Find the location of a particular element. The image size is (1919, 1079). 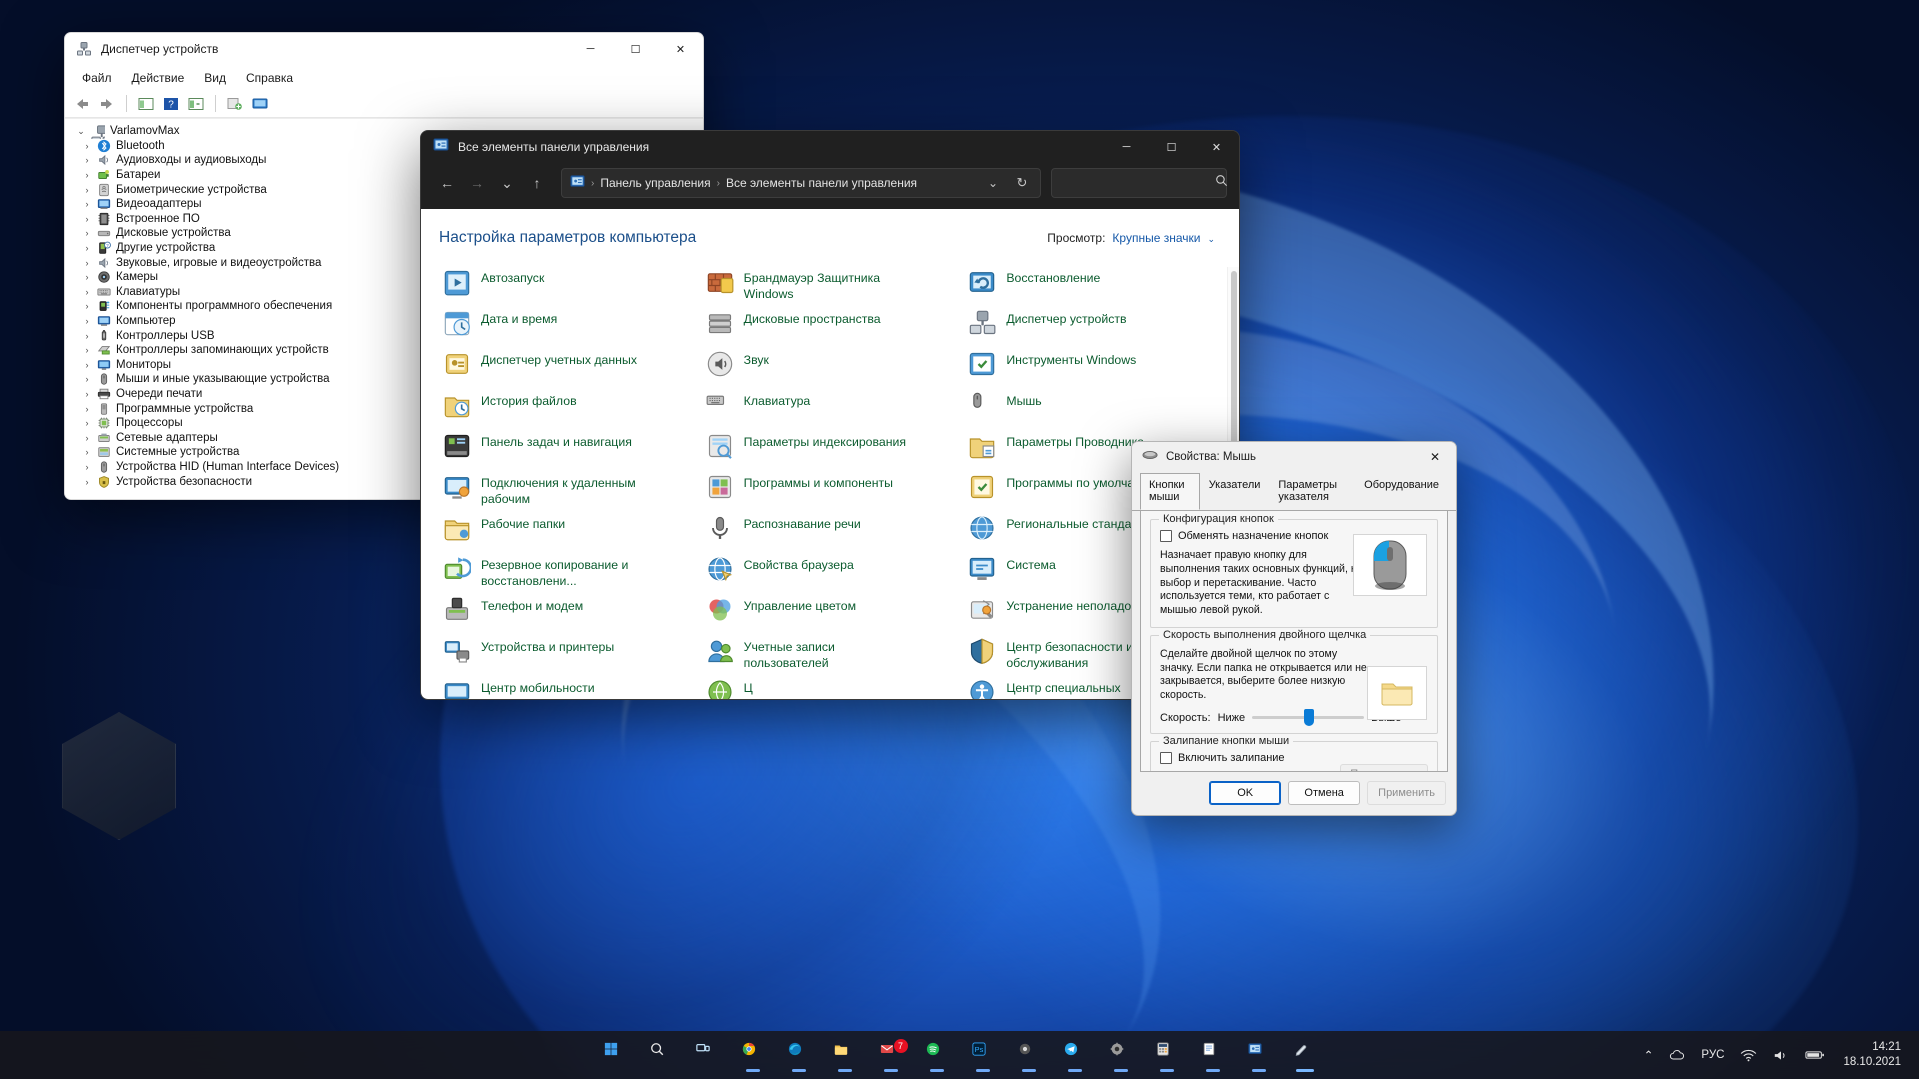

clock: 14:21 18.10.2021 is located at coordinates (1872, 1054).